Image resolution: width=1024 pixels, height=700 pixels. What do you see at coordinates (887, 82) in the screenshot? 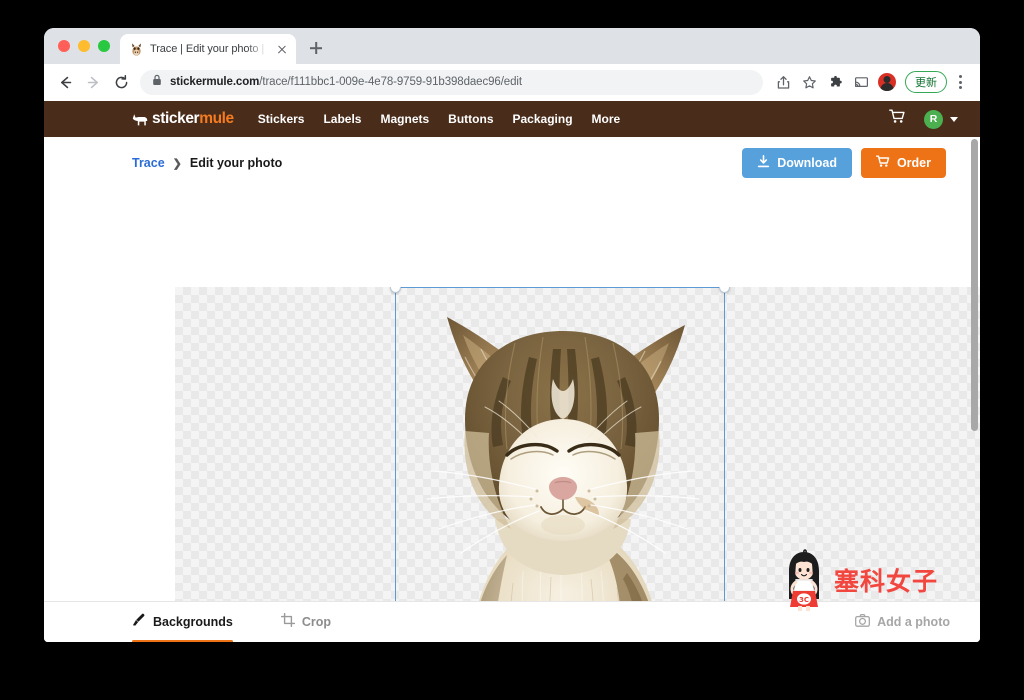
I see `profile-avatar-icon` at bounding box center [887, 82].